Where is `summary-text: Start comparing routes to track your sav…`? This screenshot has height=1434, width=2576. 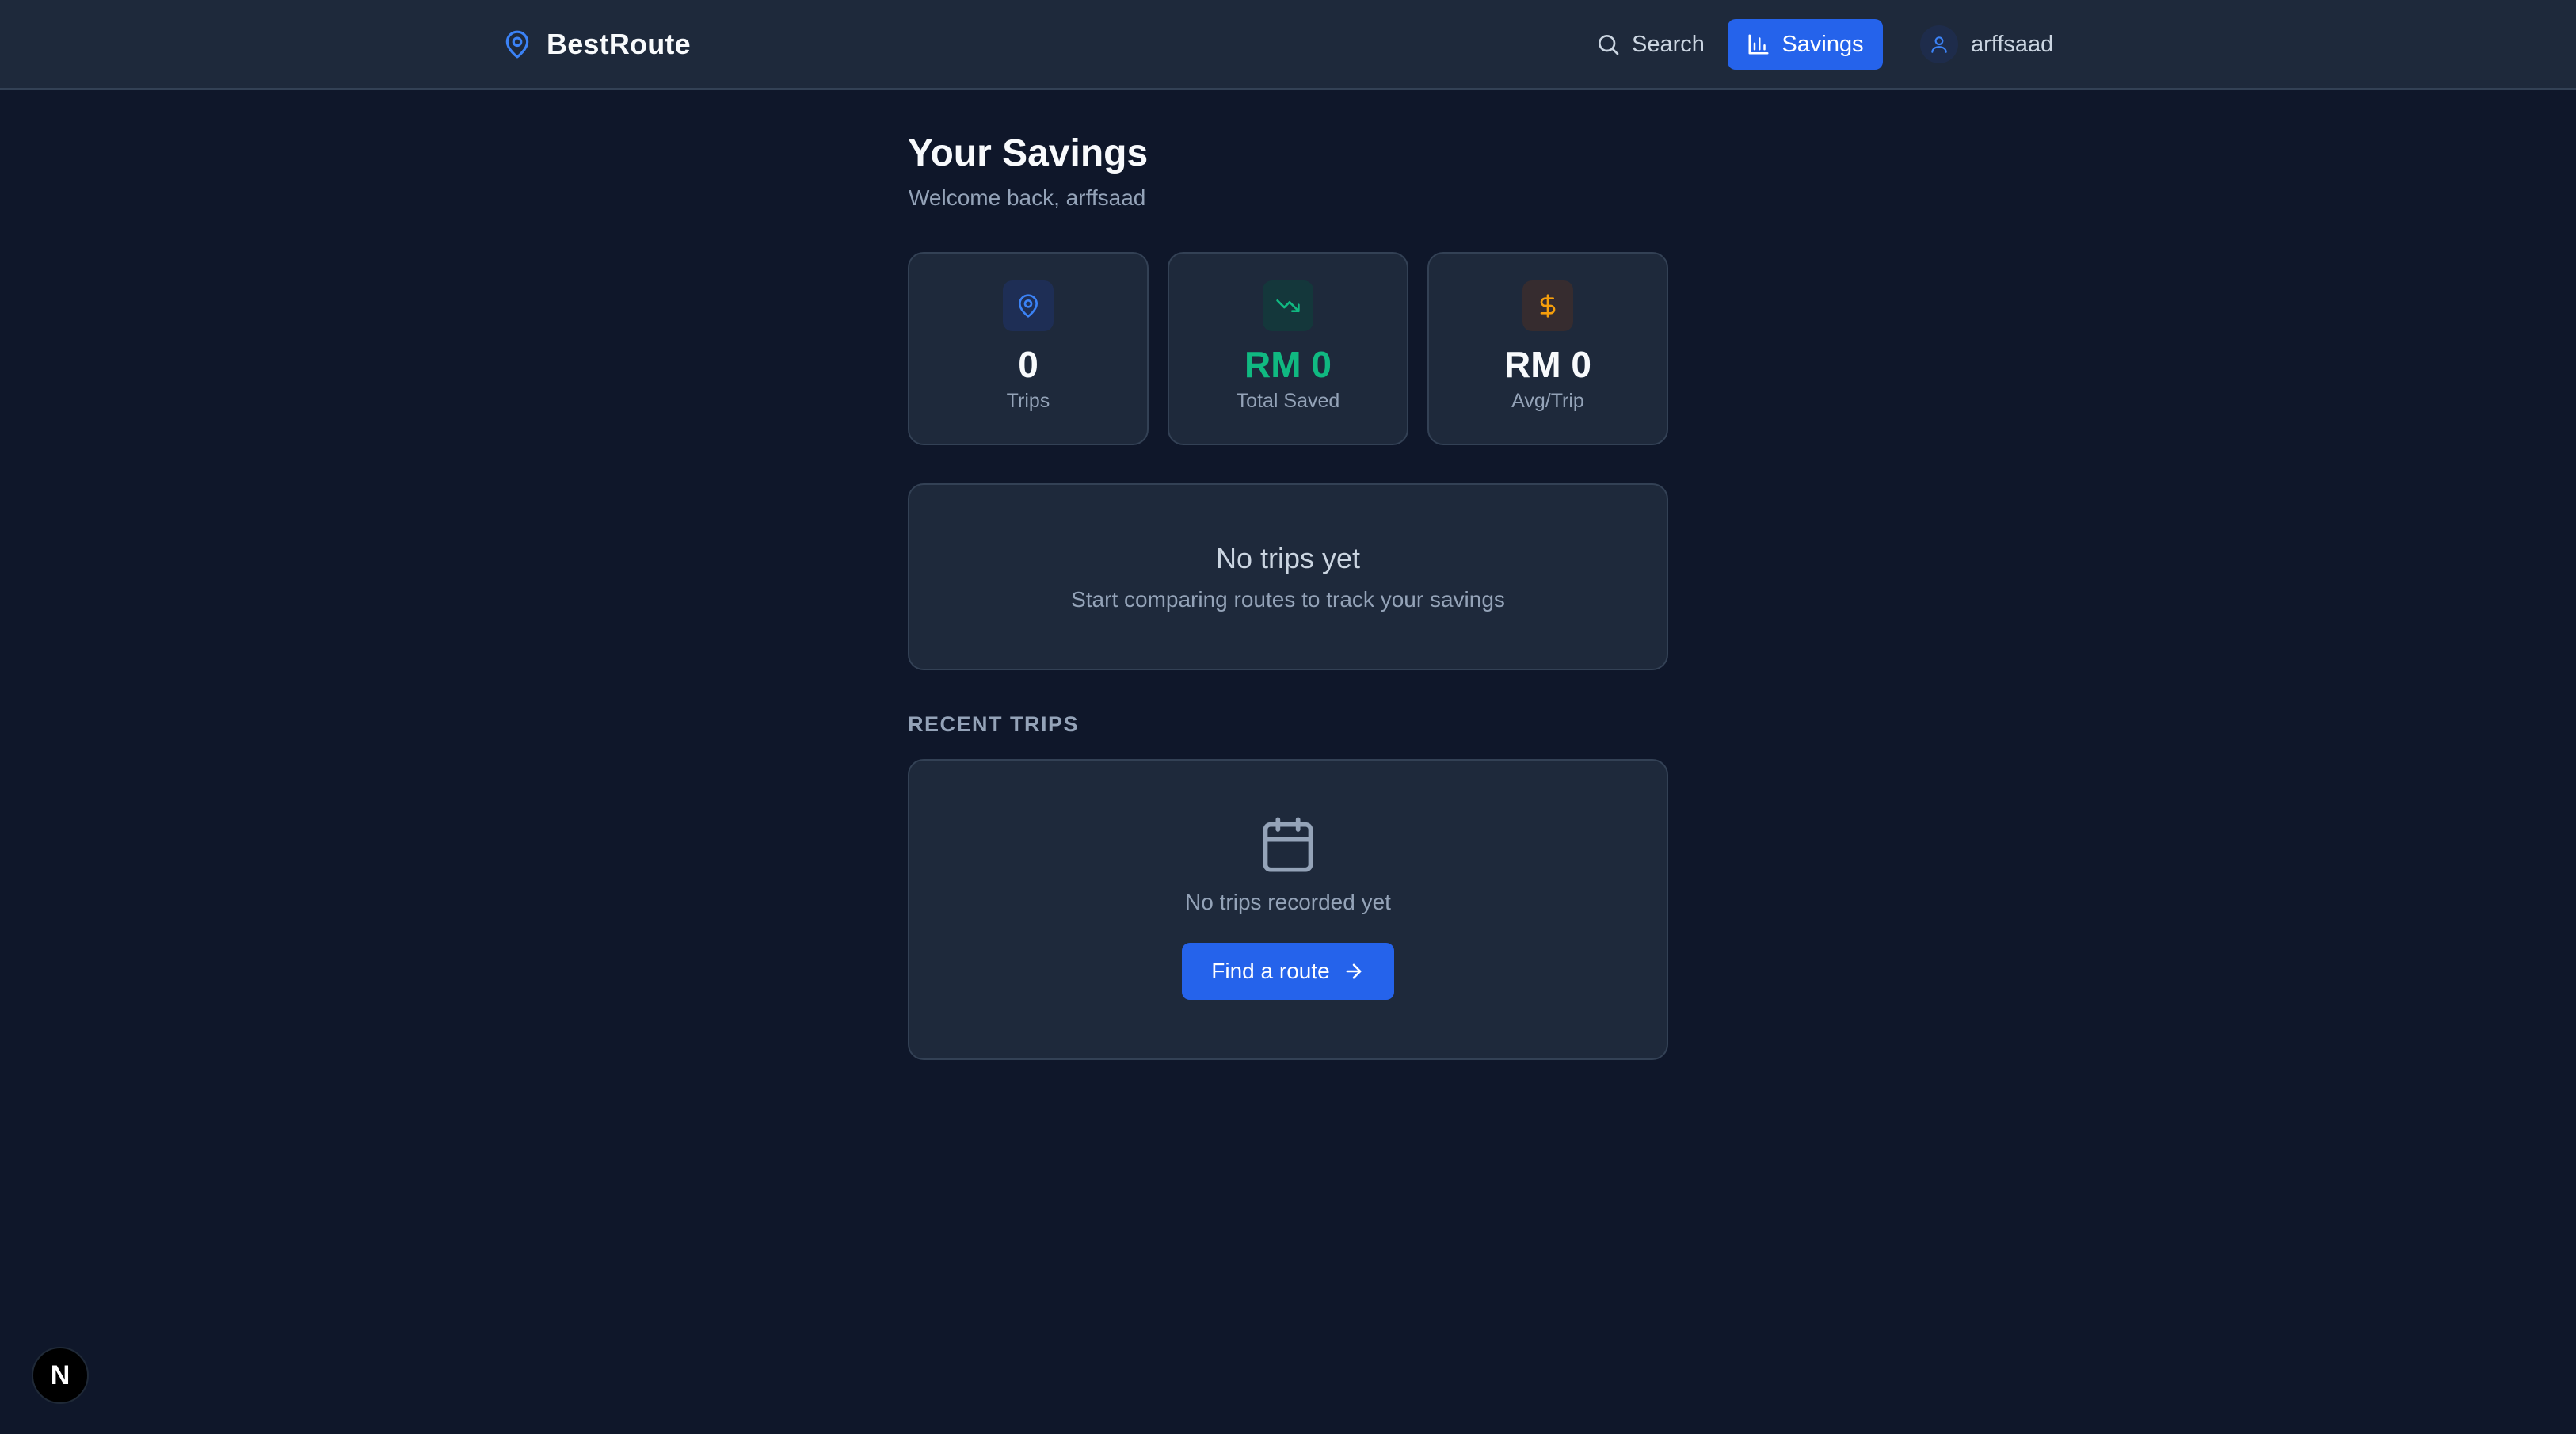 summary-text: Start comparing routes to track your sav… is located at coordinates (1288, 600).